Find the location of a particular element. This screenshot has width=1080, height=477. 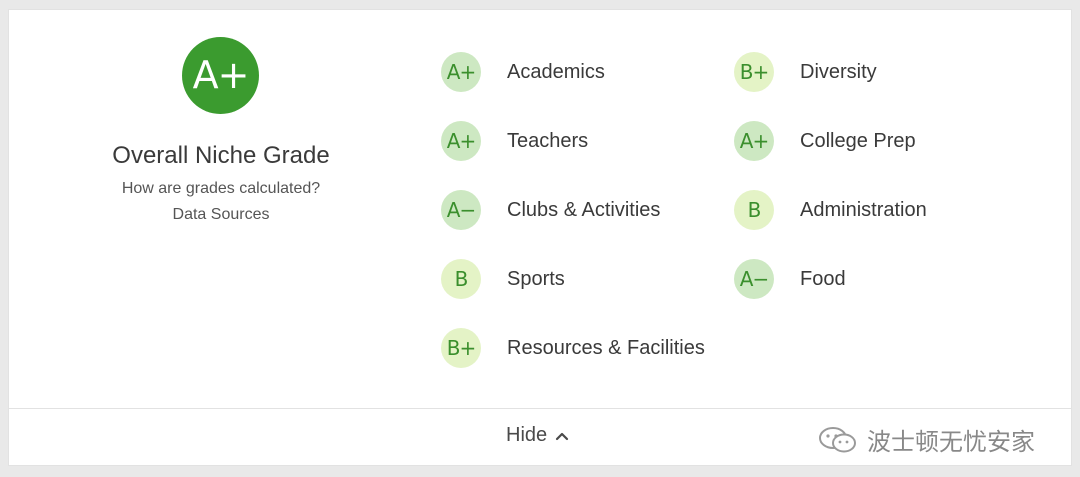

grade-item-clubs-activities: A− Clubs & Activities is located at coordinates (550, 210).